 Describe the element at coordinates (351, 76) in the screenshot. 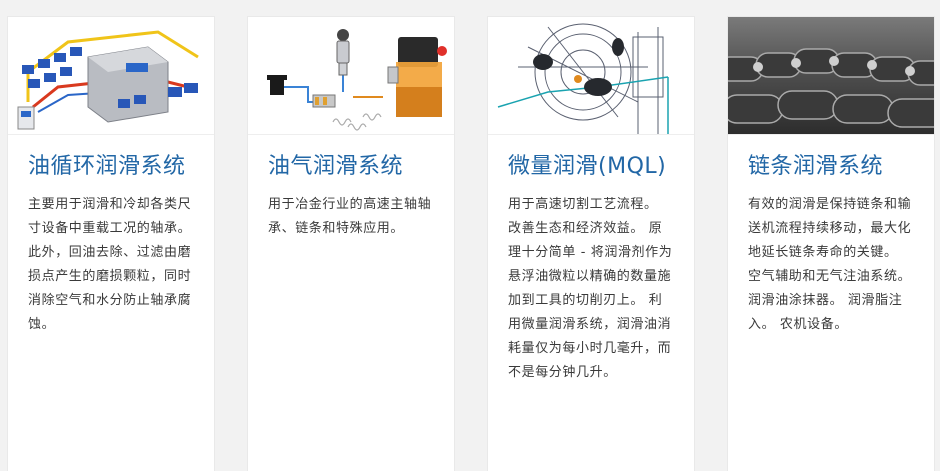

I see `oil-air-lubrication-illustration` at that location.